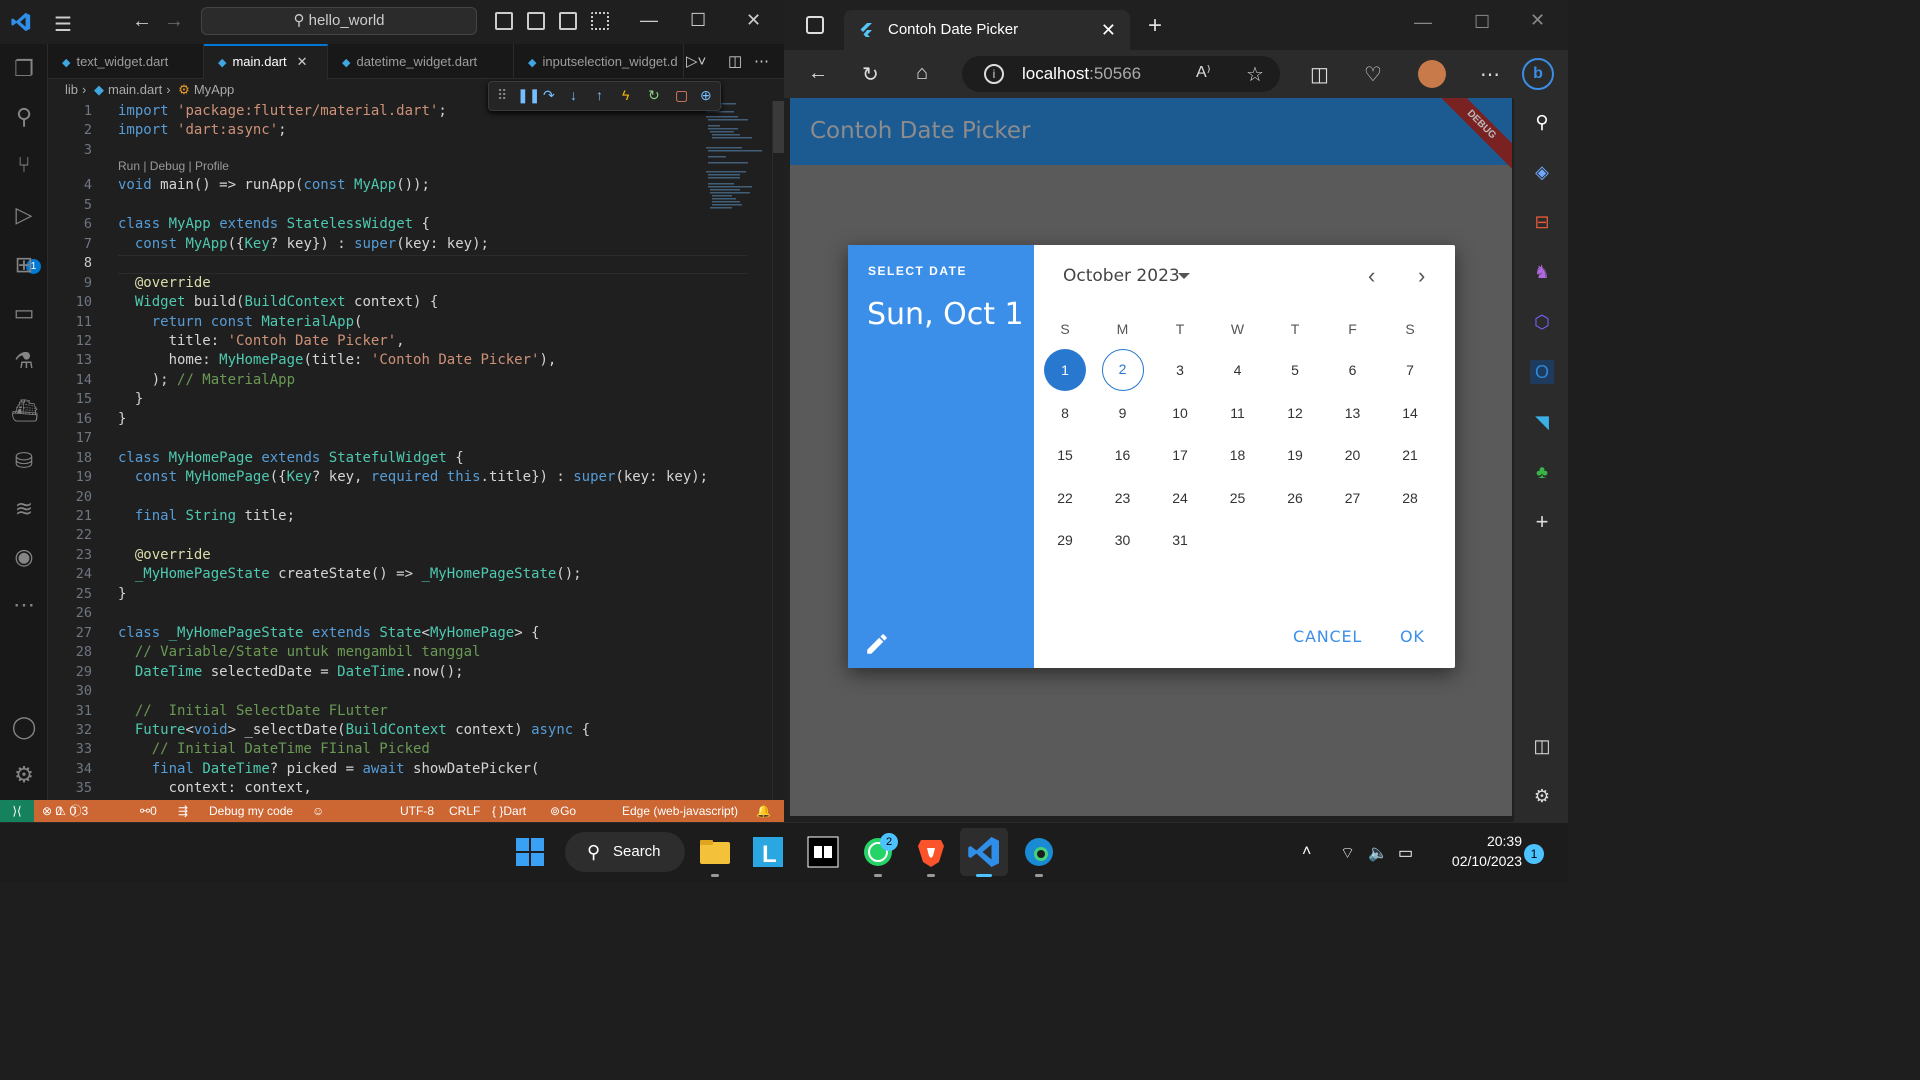 Image resolution: width=1920 pixels, height=1080 pixels. What do you see at coordinates (1121, 74) in the screenshot?
I see `address-bar: i localhost:50566` at bounding box center [1121, 74].